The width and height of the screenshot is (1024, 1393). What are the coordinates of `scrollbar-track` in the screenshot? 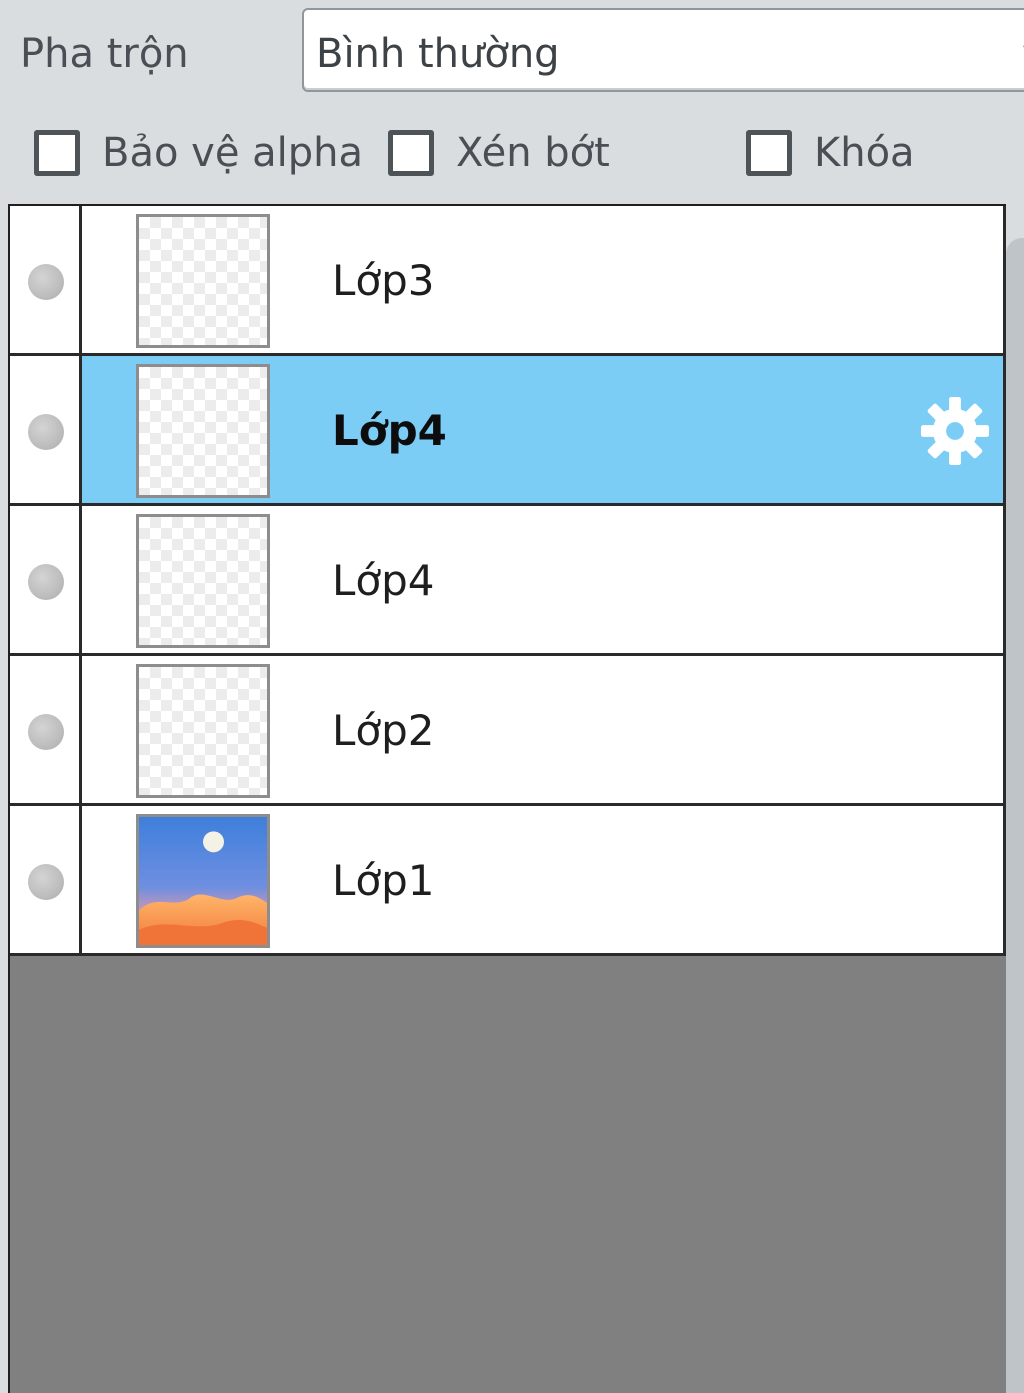 It's located at (1015, 815).